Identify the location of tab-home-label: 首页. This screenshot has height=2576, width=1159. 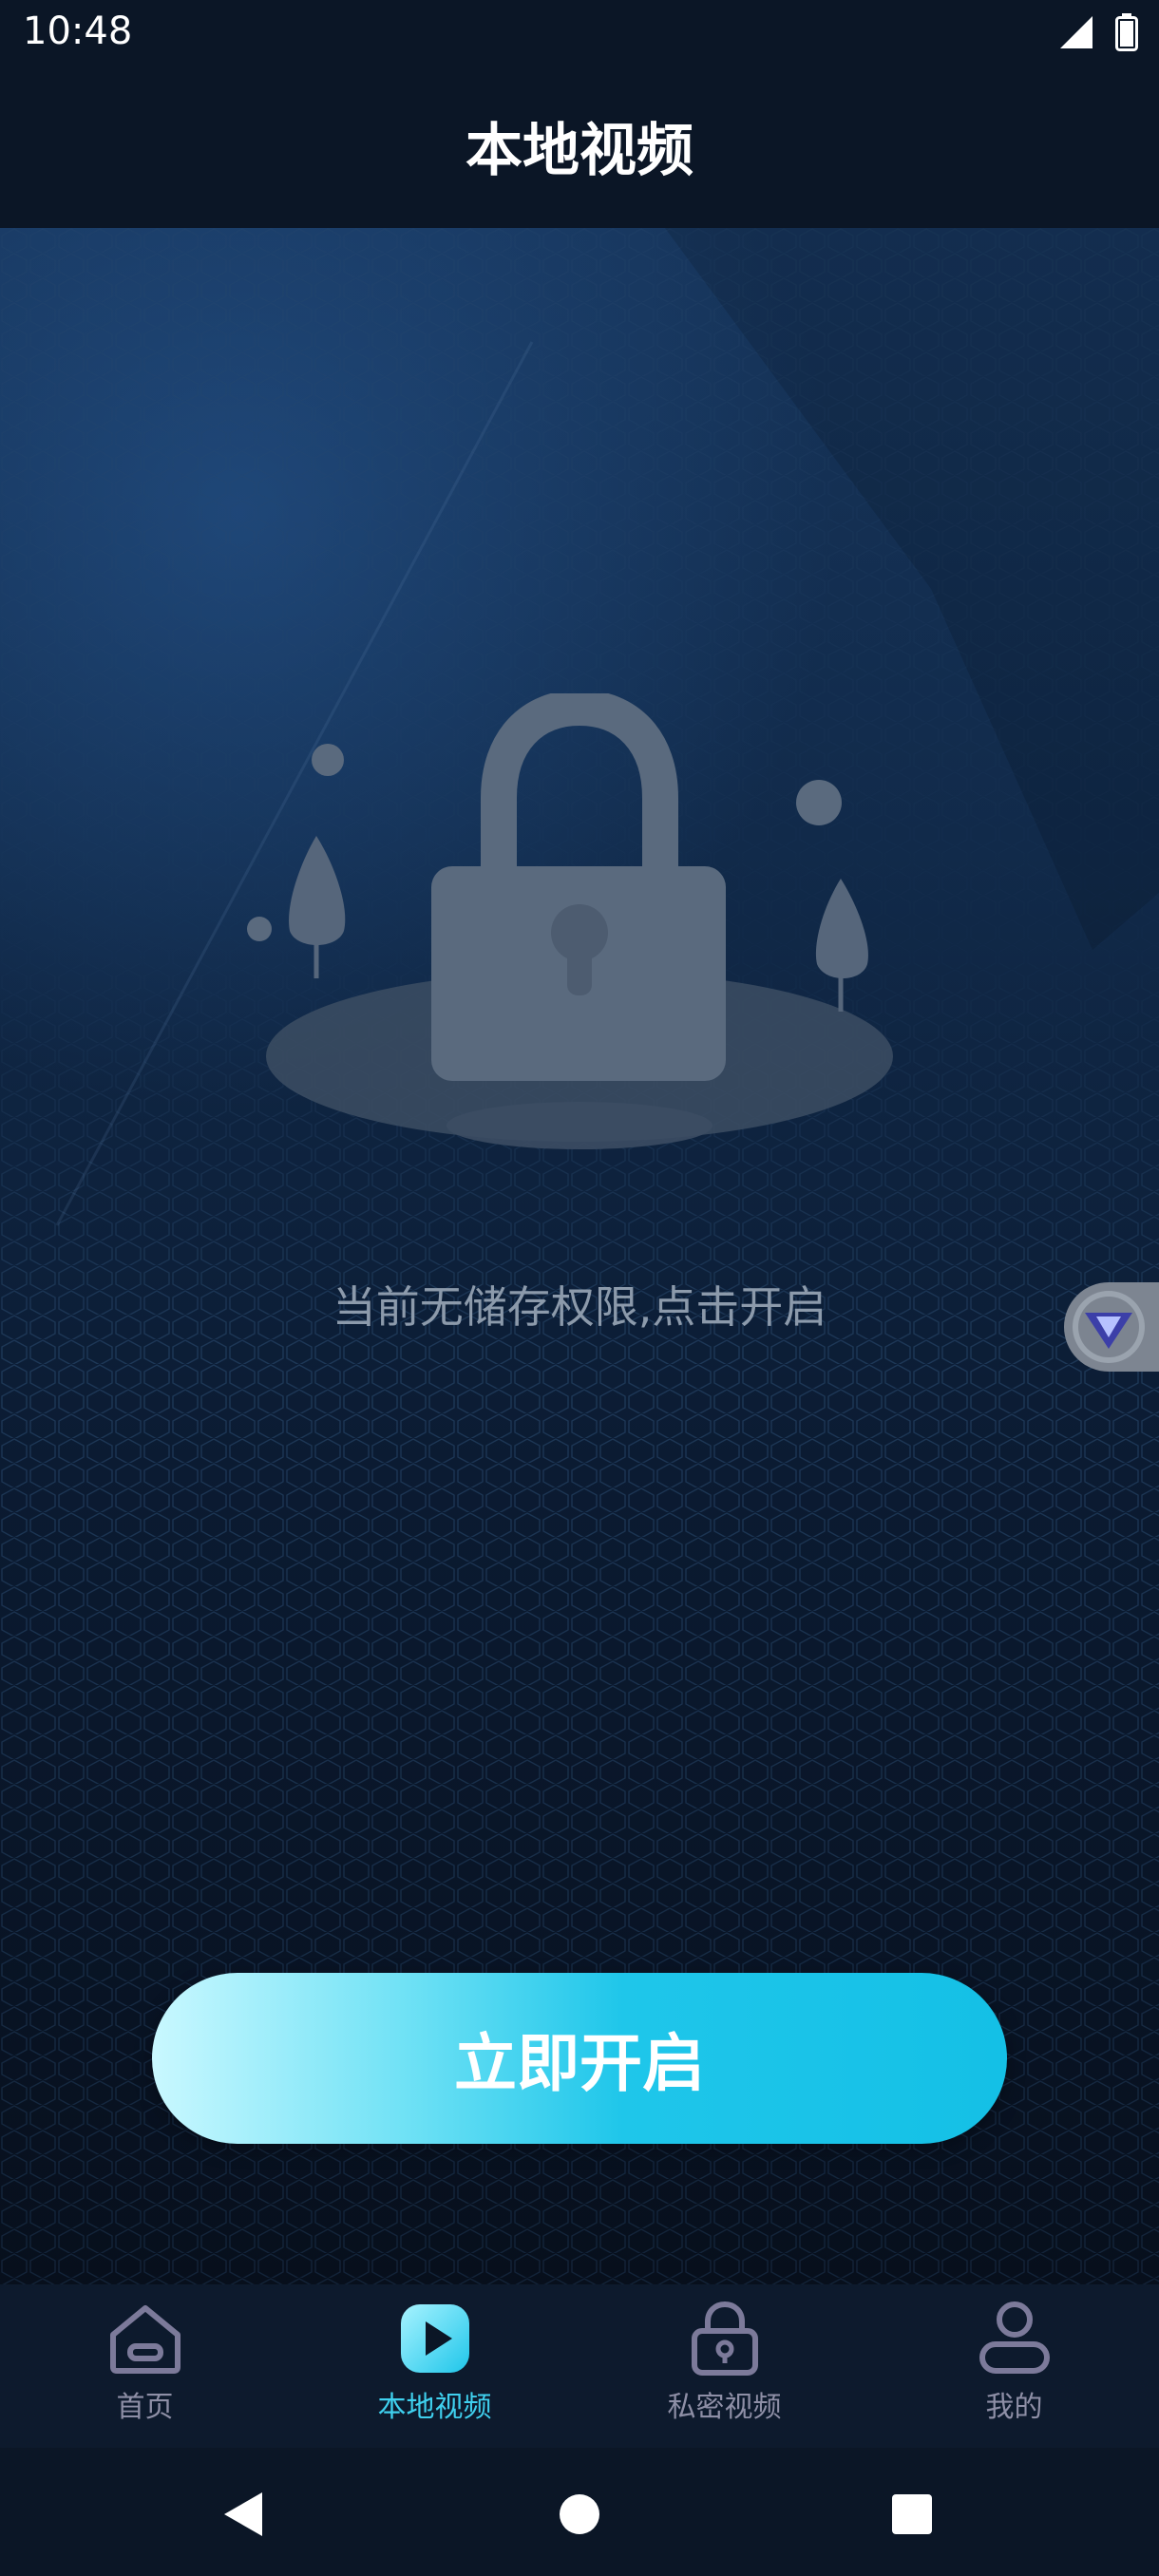
(145, 2407).